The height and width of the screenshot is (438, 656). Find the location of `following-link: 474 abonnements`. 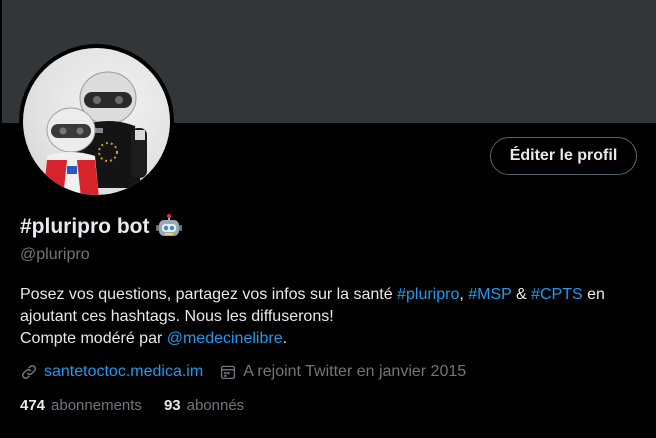

following-link: 474 abonnements is located at coordinates (81, 405).